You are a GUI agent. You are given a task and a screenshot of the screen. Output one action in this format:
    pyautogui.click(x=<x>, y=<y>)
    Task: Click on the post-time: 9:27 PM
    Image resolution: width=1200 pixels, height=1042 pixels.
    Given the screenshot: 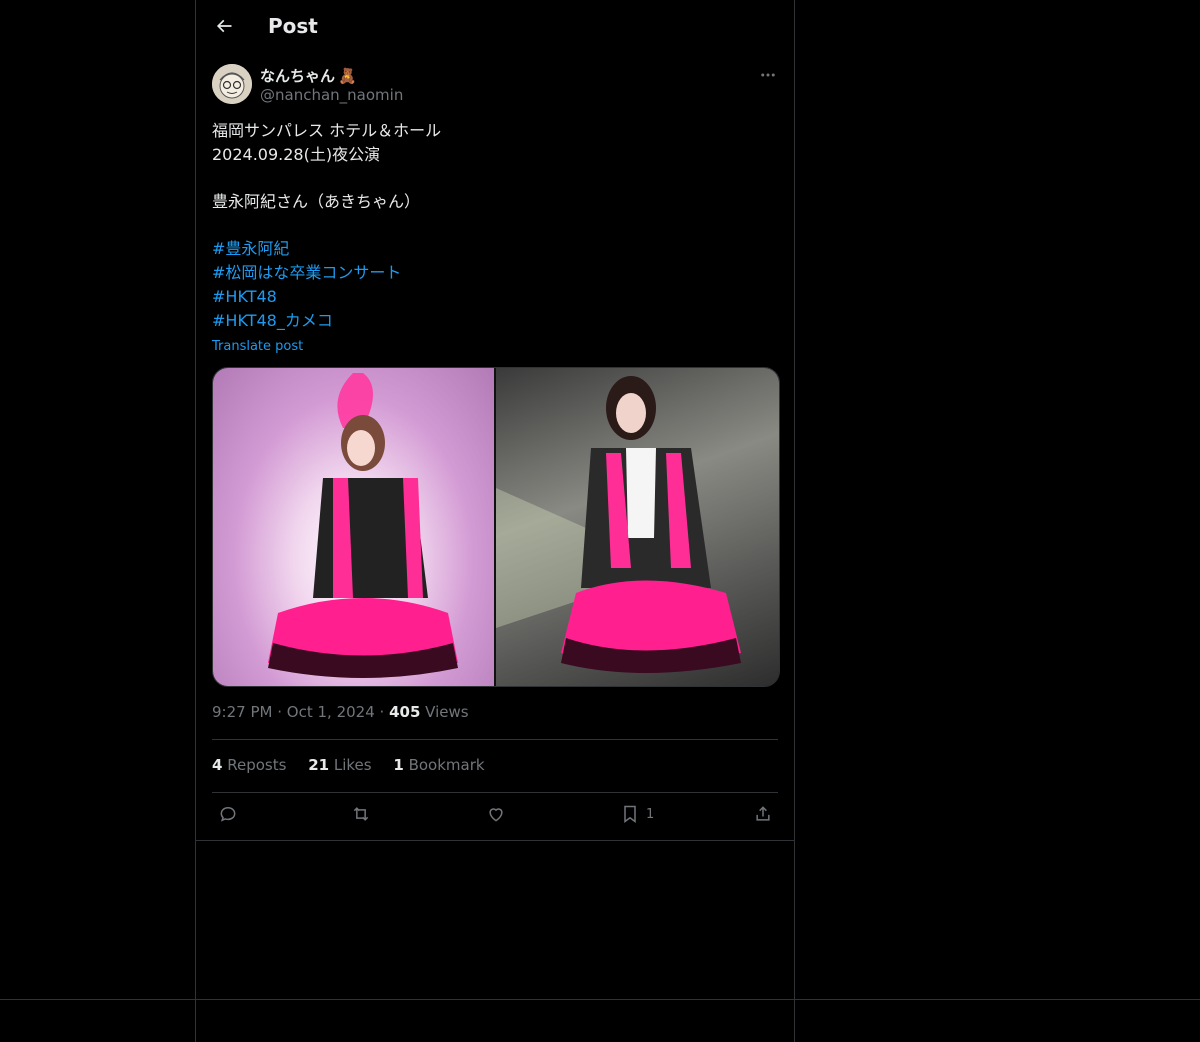 What is the action you would take?
    pyautogui.click(x=242, y=712)
    